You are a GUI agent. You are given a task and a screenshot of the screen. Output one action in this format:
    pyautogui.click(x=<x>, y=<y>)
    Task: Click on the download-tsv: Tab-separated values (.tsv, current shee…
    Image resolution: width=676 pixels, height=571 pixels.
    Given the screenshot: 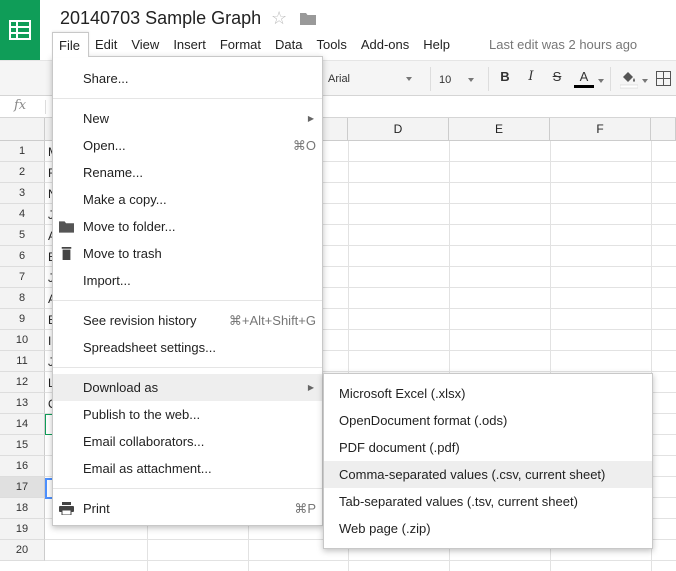 What is the action you would take?
    pyautogui.click(x=488, y=501)
    